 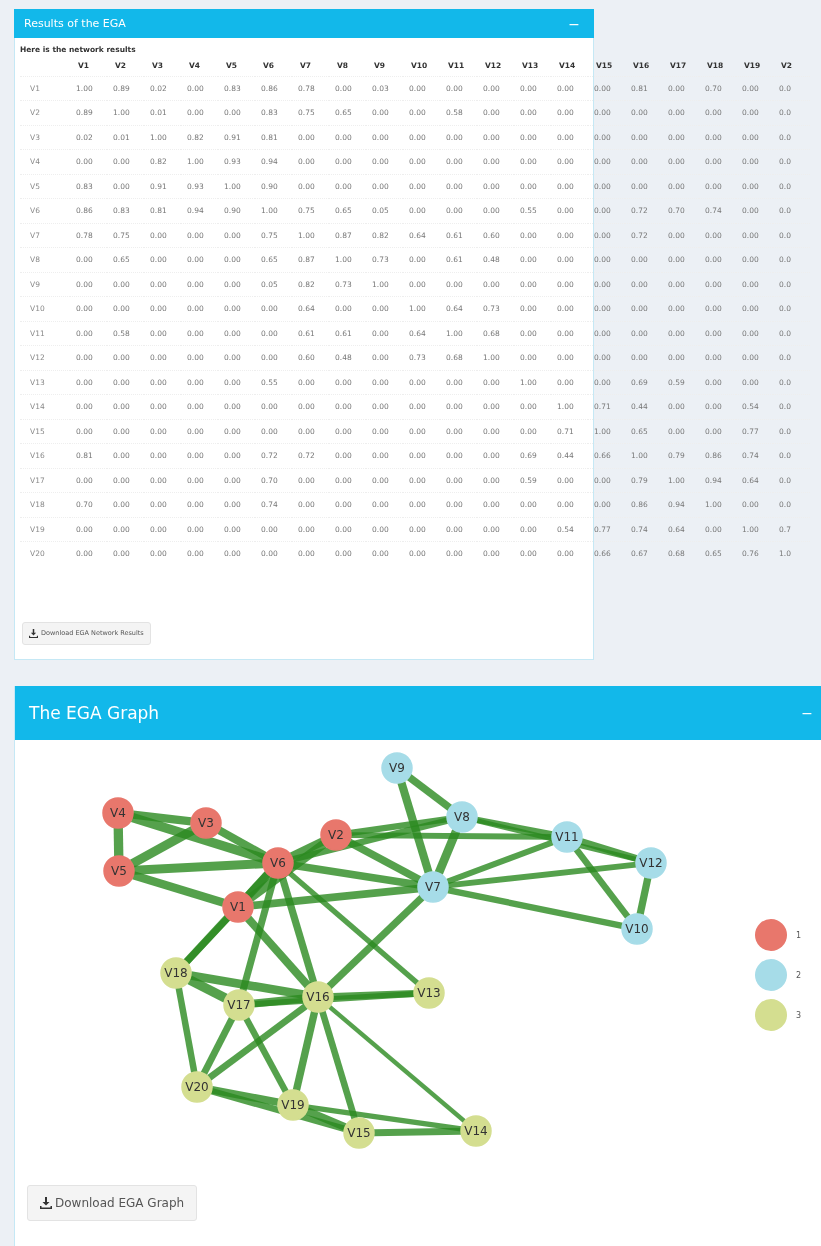 I want to click on graph-node: V8, so click(x=462, y=817).